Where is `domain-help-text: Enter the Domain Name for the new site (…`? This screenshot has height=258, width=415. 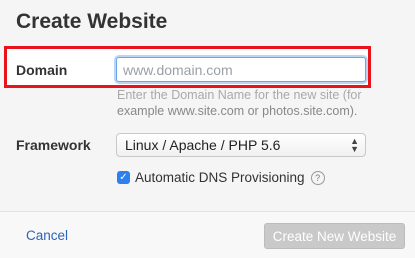 domain-help-text: Enter the Domain Name for the new site (… is located at coordinates (249, 103).